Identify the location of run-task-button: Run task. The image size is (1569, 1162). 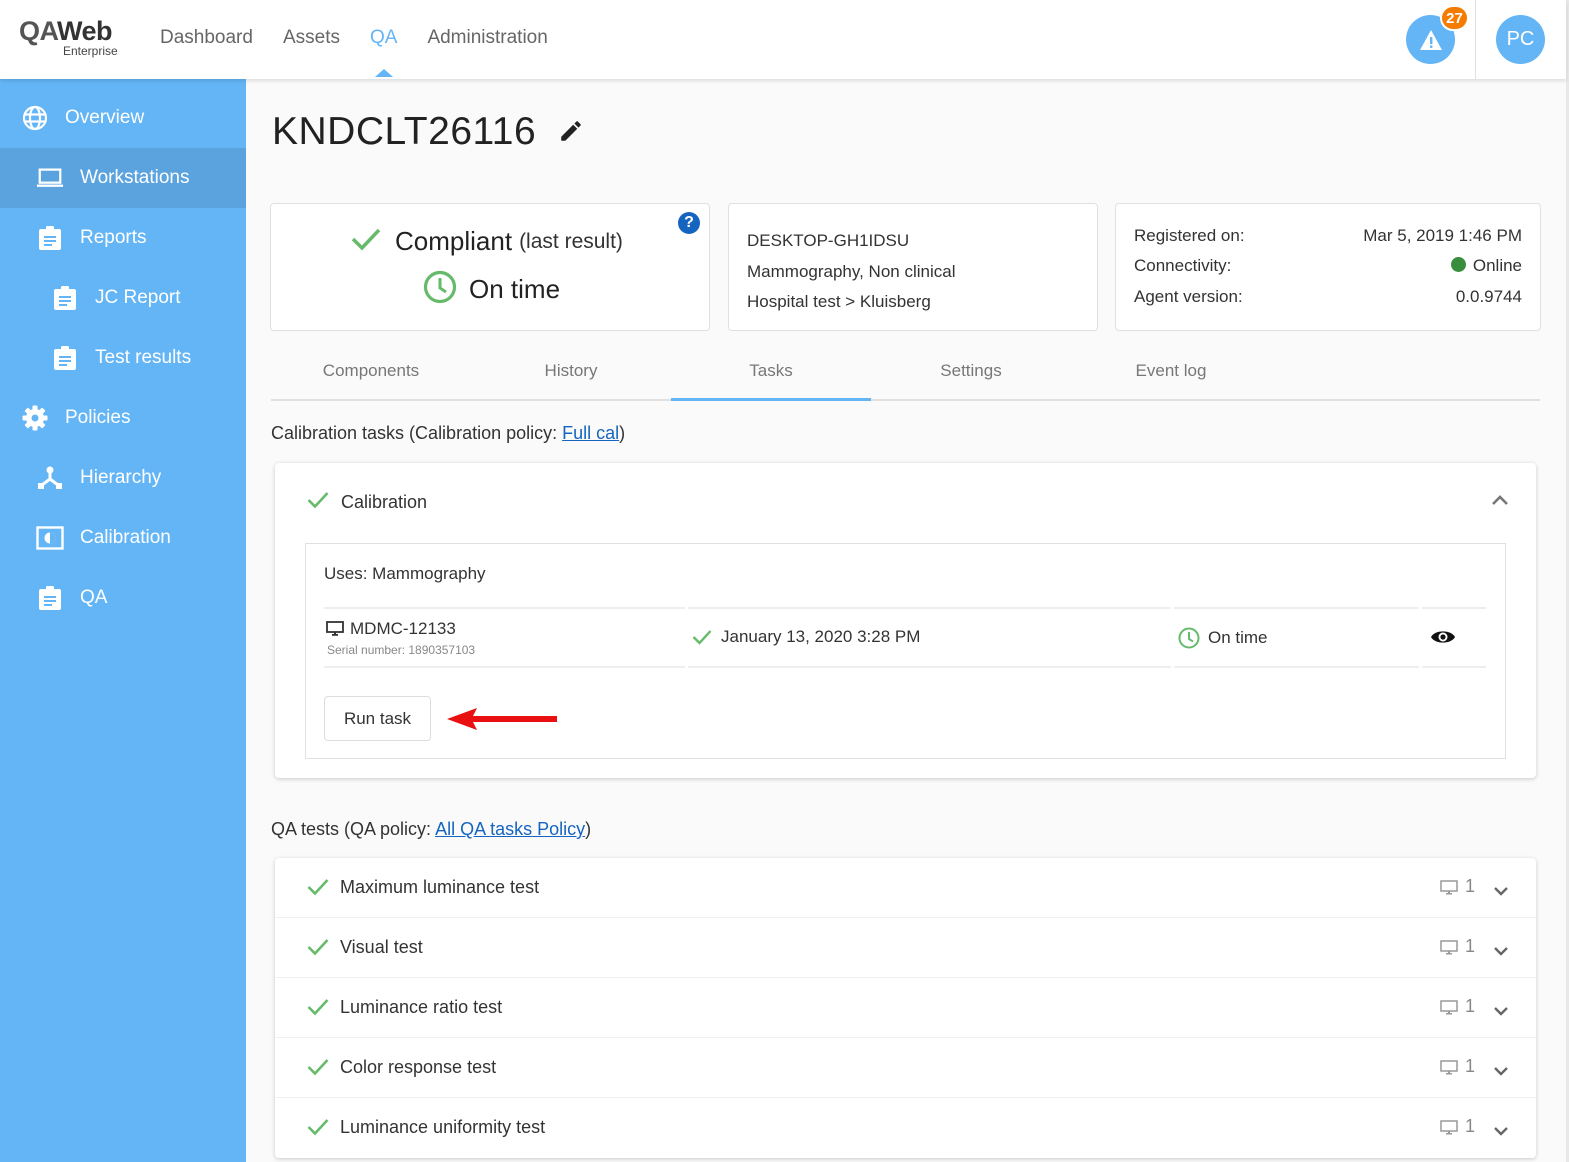
(377, 718).